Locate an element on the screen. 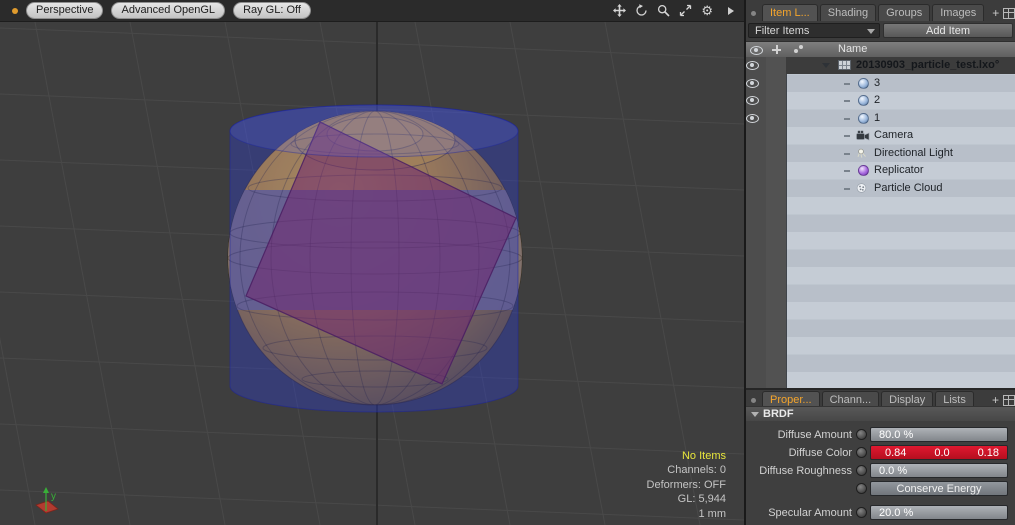  specular-amount-field: 20.0 % is located at coordinates (939, 512).